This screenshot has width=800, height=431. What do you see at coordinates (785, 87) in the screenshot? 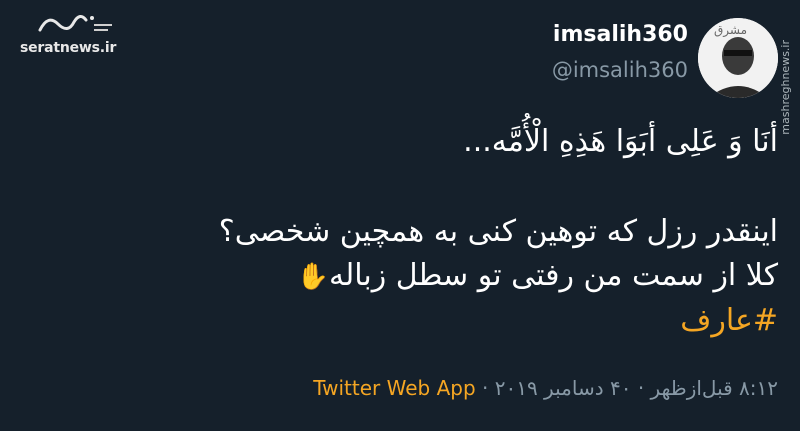
I see `side-watermark-text: mashreghnews.ir` at bounding box center [785, 87].